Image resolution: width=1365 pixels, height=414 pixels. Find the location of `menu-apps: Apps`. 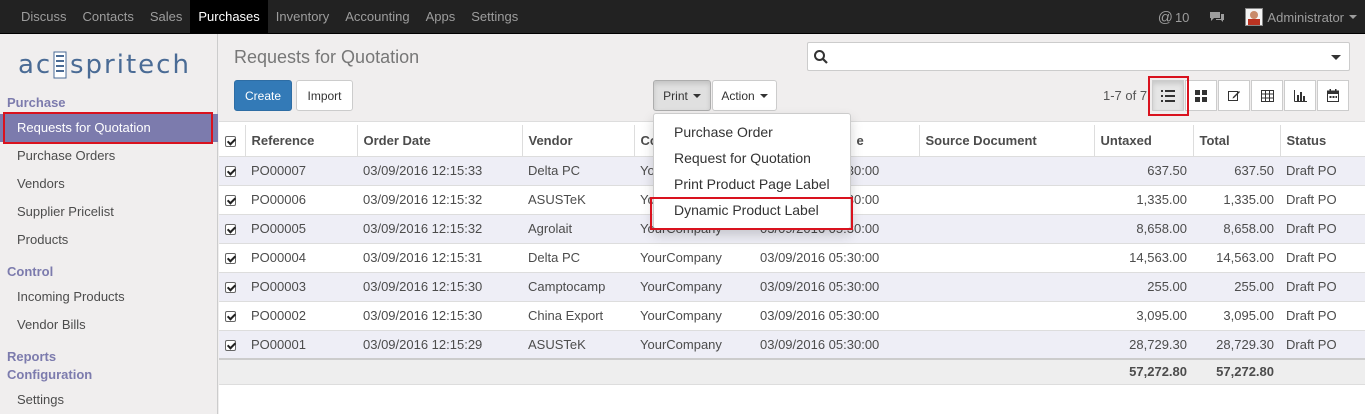

menu-apps: Apps is located at coordinates (441, 16).